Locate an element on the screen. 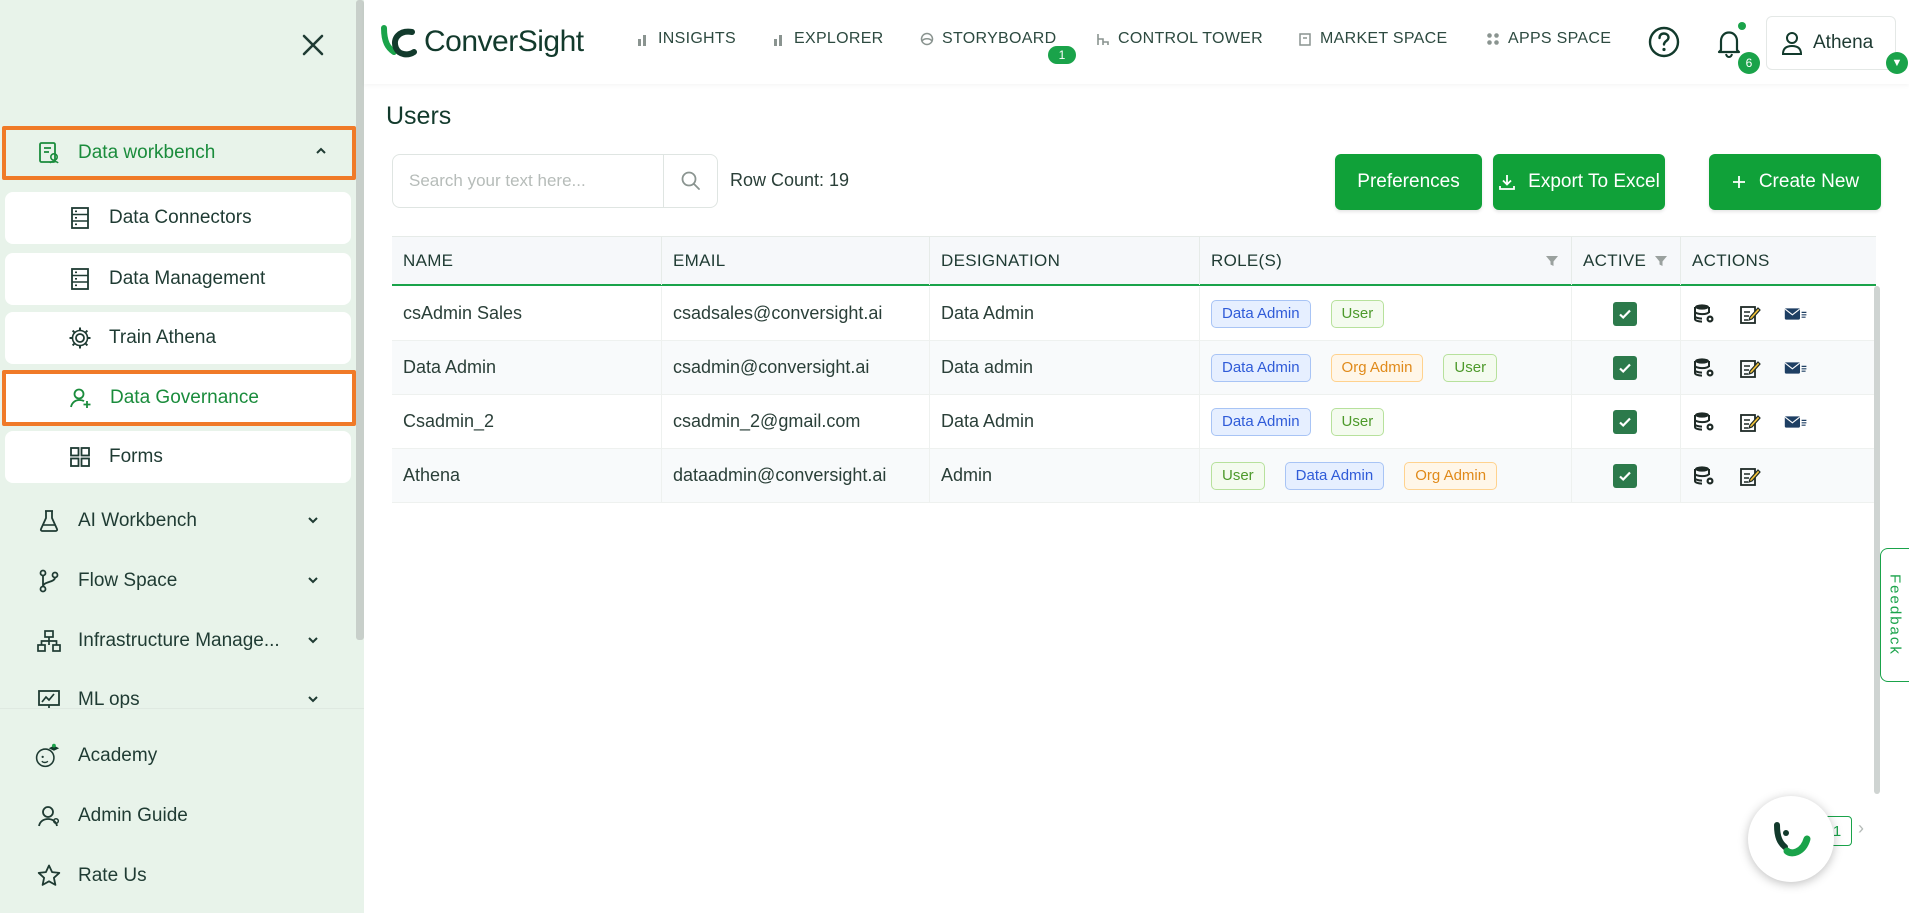  logo: ConverSight is located at coordinates (481, 42).